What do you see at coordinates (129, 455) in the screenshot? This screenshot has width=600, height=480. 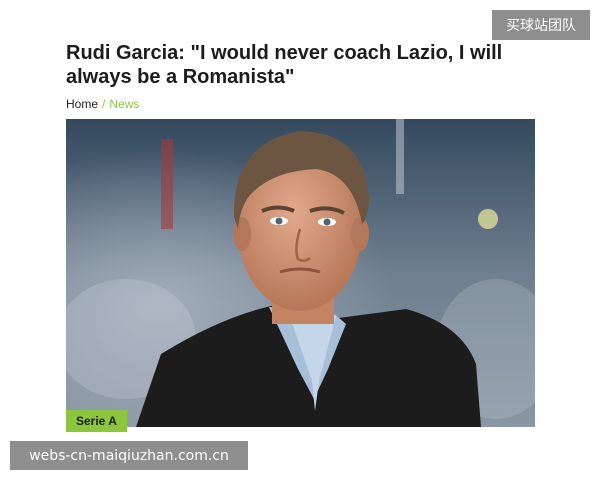 I see `watermark-bottom: webs-cn-maiqiuzhan.com.cn` at bounding box center [129, 455].